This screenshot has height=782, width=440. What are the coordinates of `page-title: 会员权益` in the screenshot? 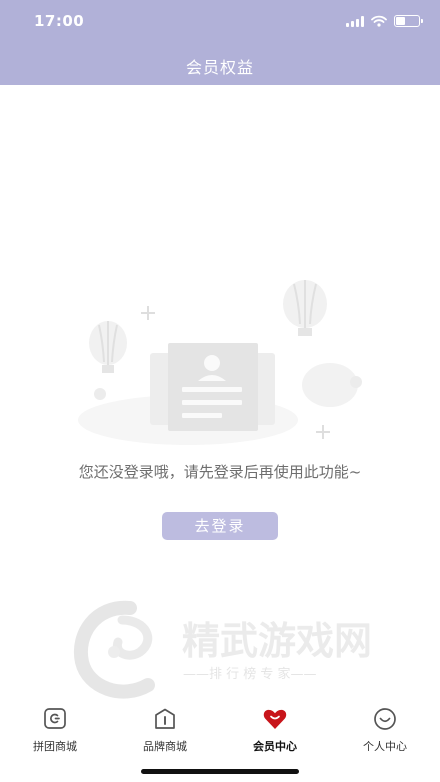 It's located at (219, 67).